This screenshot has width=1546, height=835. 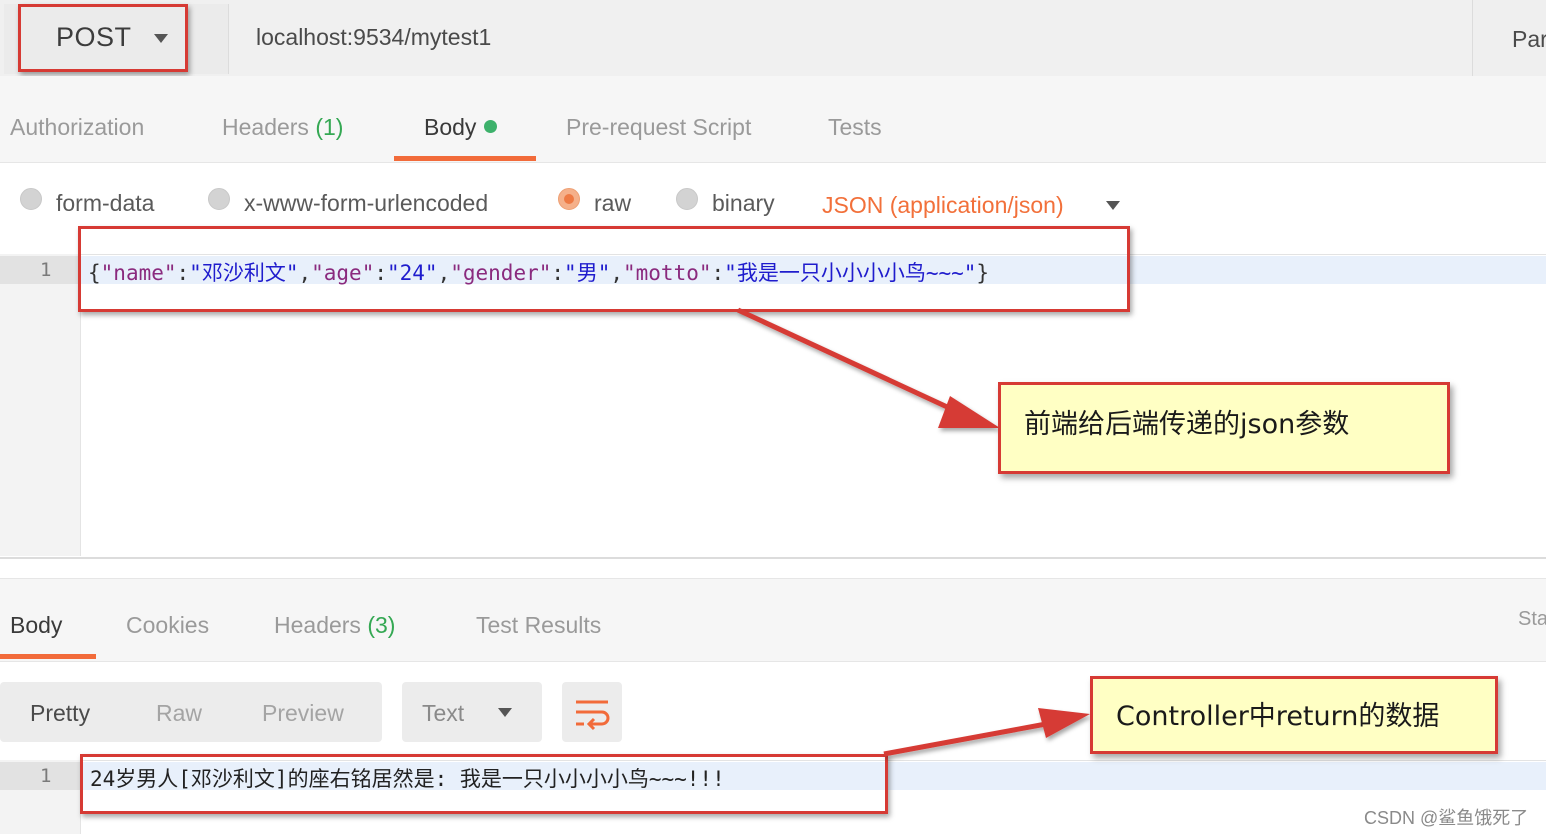 What do you see at coordinates (1187, 424) in the screenshot?
I see `request-callout-text: 前端给后端传递的json参数` at bounding box center [1187, 424].